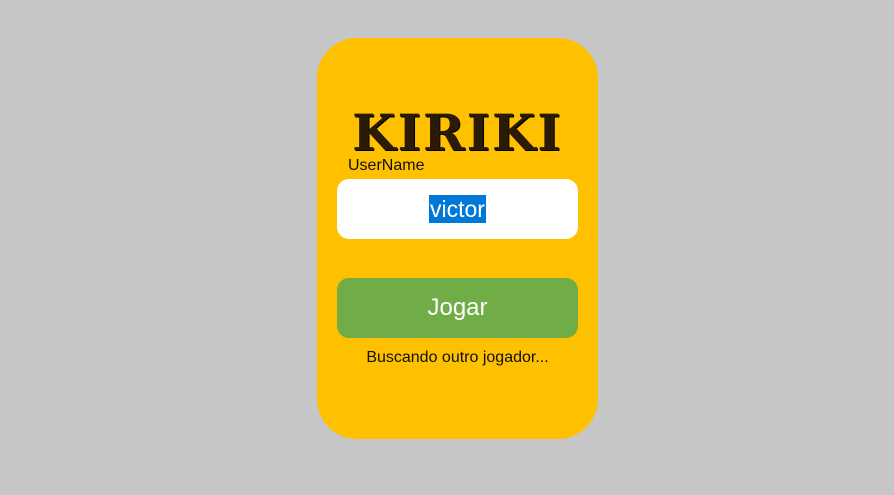 The image size is (894, 495). I want to click on username-value: victor, so click(457, 209).